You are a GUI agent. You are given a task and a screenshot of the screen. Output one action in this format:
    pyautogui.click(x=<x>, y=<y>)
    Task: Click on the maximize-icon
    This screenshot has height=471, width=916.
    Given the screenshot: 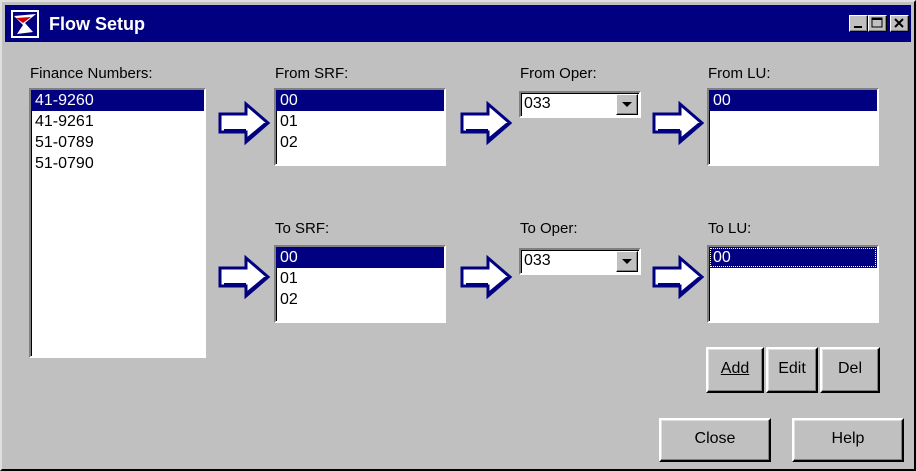 What is the action you would take?
    pyautogui.click(x=877, y=22)
    